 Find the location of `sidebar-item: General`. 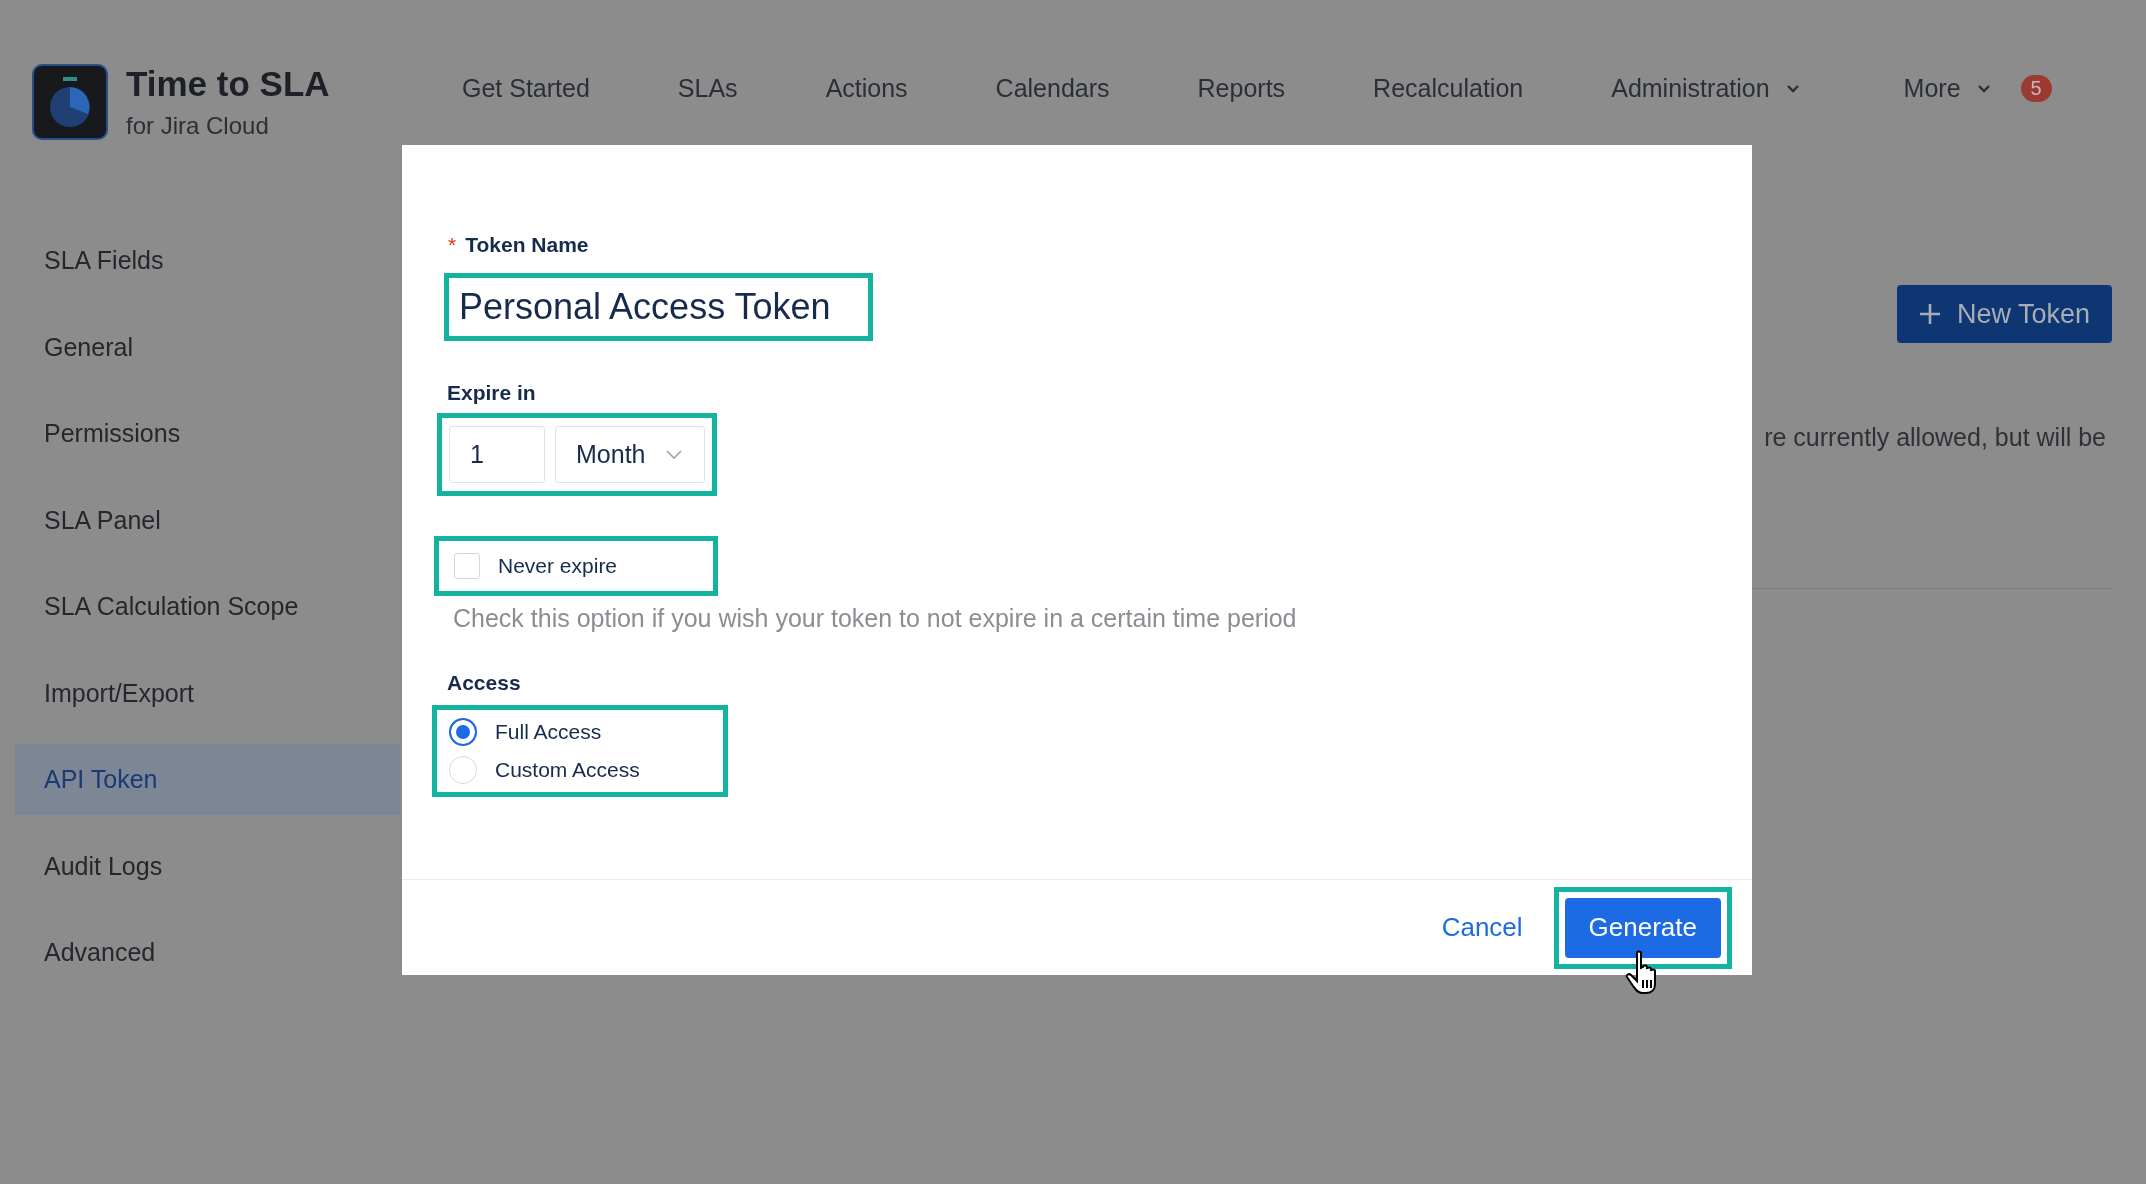

sidebar-item: General is located at coordinates (207, 347).